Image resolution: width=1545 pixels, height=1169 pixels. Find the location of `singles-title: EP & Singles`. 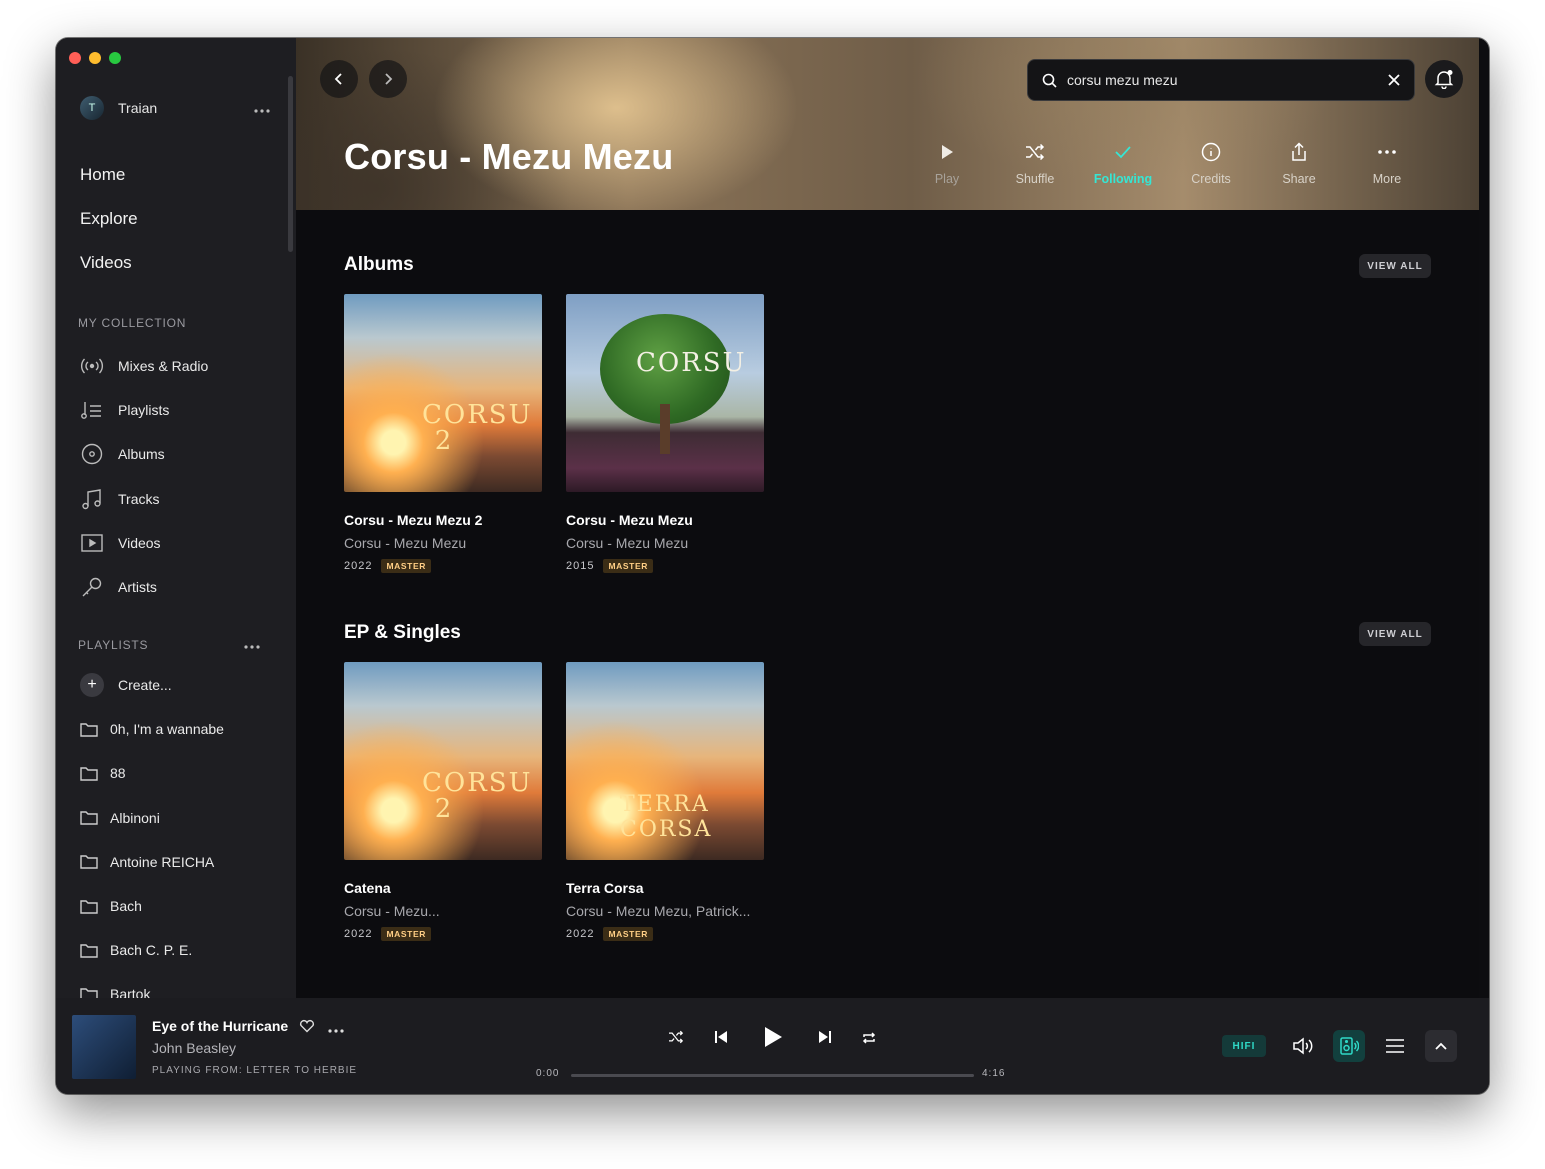

singles-title: EP & Singles is located at coordinates (402, 632).